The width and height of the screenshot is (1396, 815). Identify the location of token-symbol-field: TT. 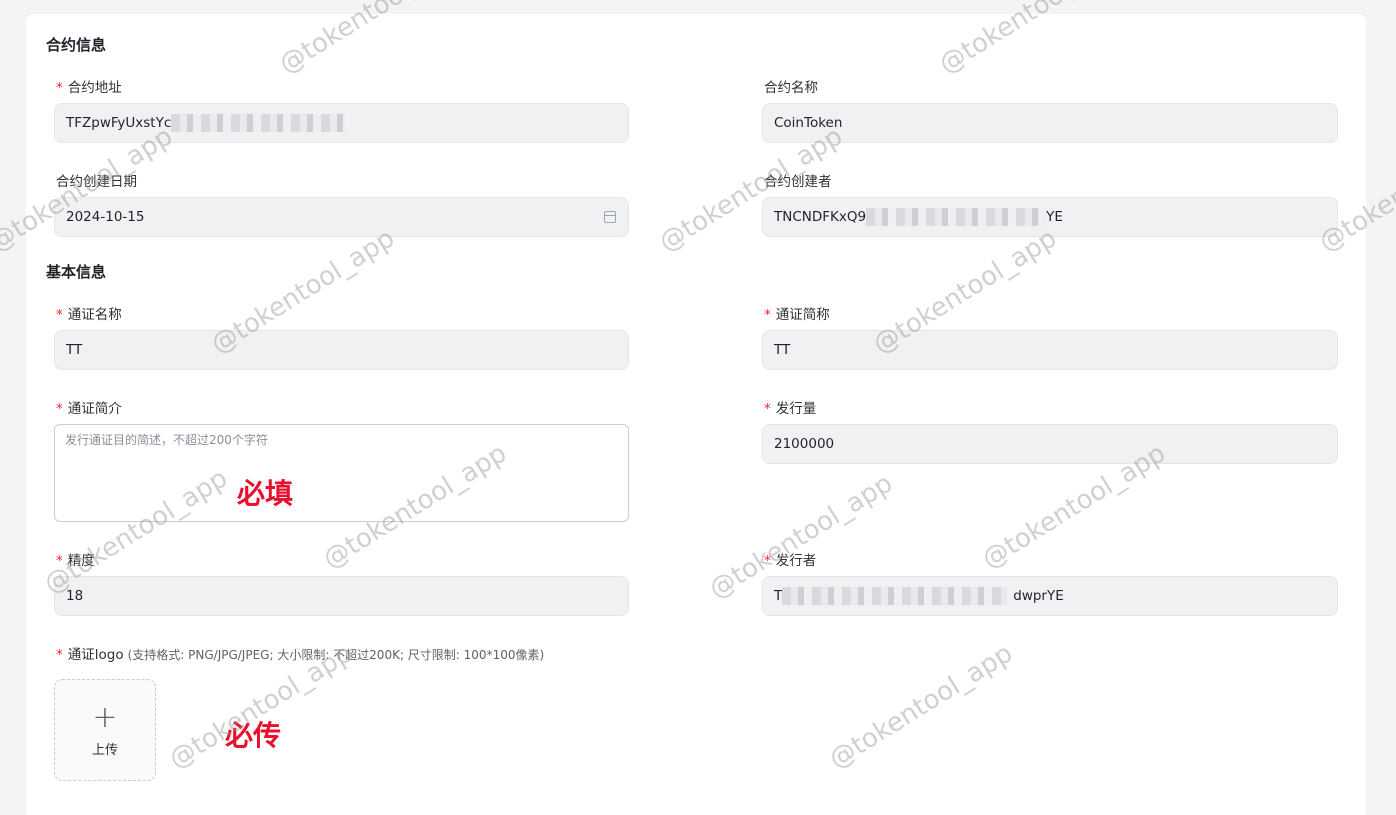
(1050, 350).